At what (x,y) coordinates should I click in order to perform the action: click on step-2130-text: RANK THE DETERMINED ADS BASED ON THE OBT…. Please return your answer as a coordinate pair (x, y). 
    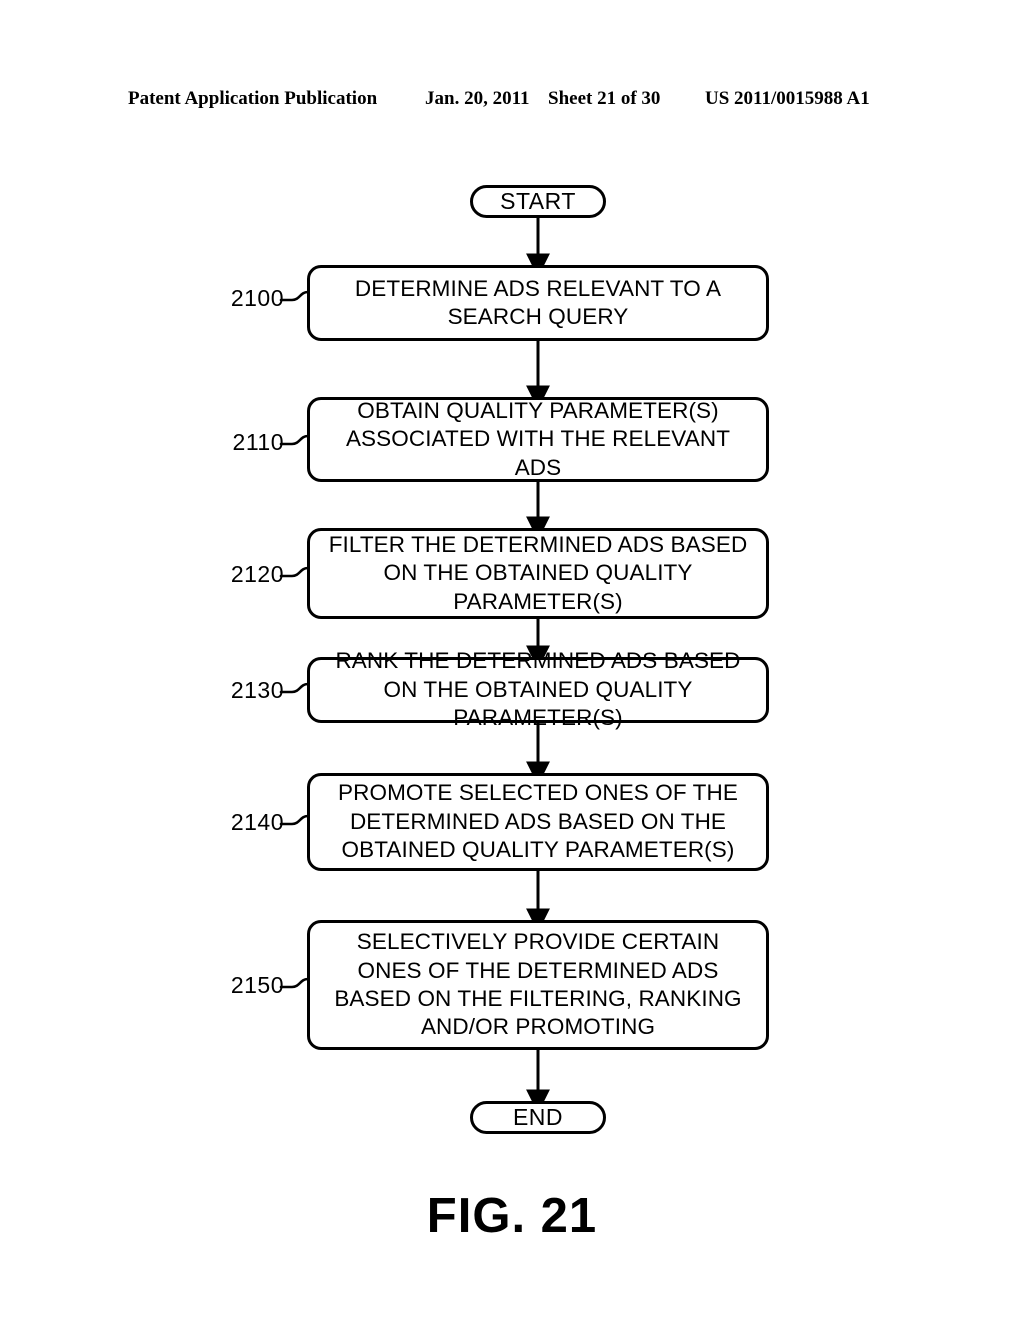
    Looking at the image, I should click on (538, 689).